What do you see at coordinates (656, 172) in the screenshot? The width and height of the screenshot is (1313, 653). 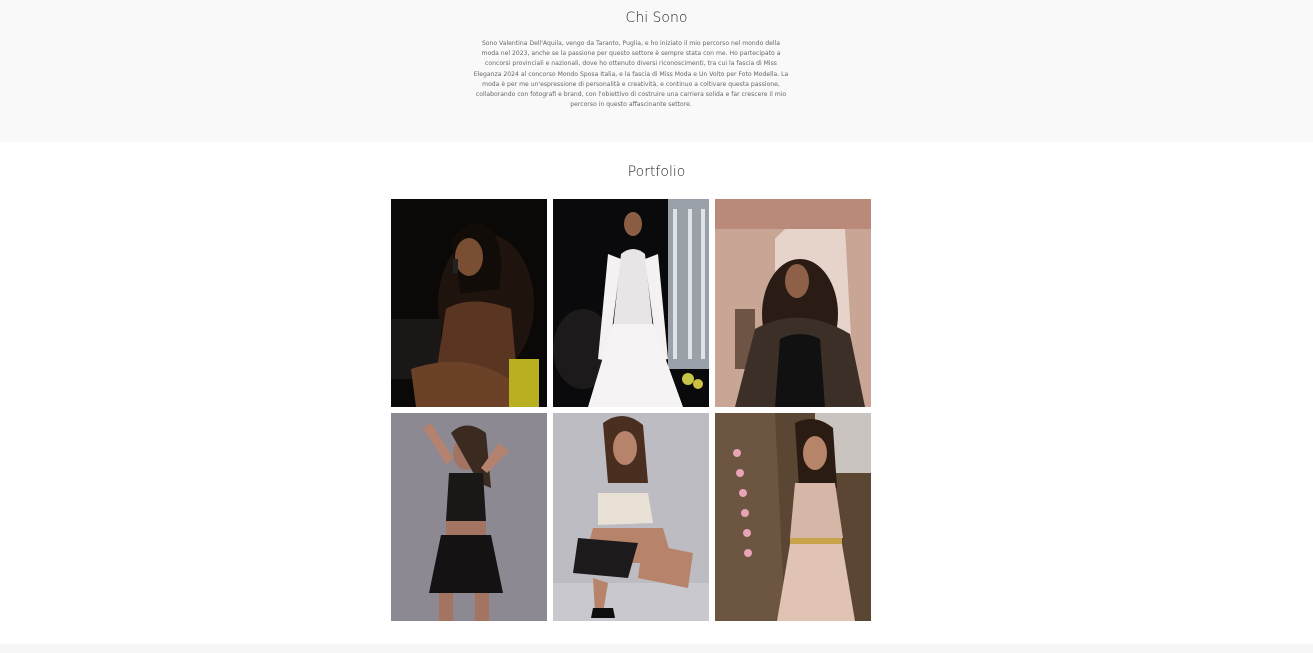 I see `portfolio-title: Portfolio` at bounding box center [656, 172].